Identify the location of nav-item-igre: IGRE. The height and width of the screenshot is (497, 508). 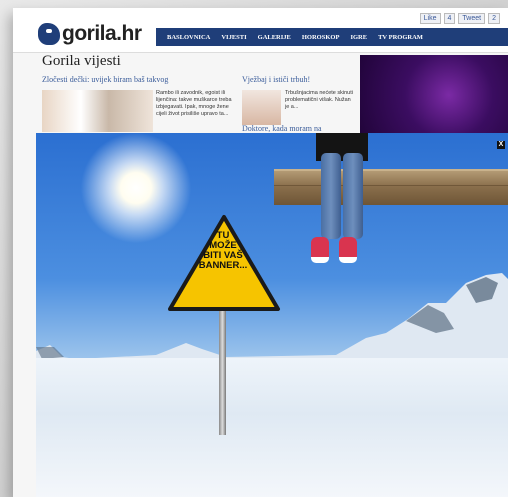
(358, 37).